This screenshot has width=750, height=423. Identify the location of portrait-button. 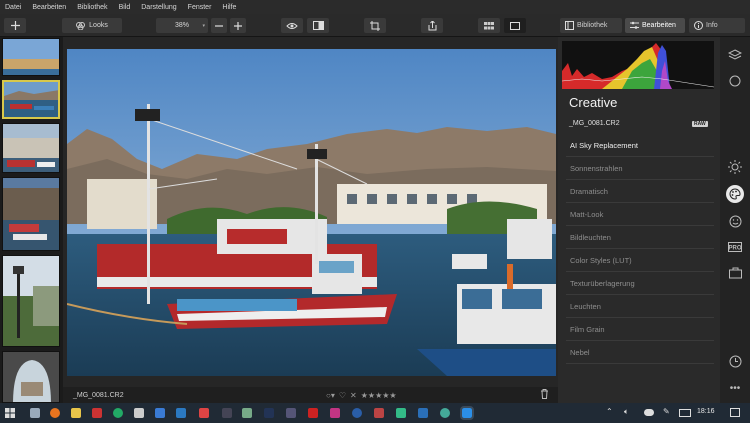
(735, 221).